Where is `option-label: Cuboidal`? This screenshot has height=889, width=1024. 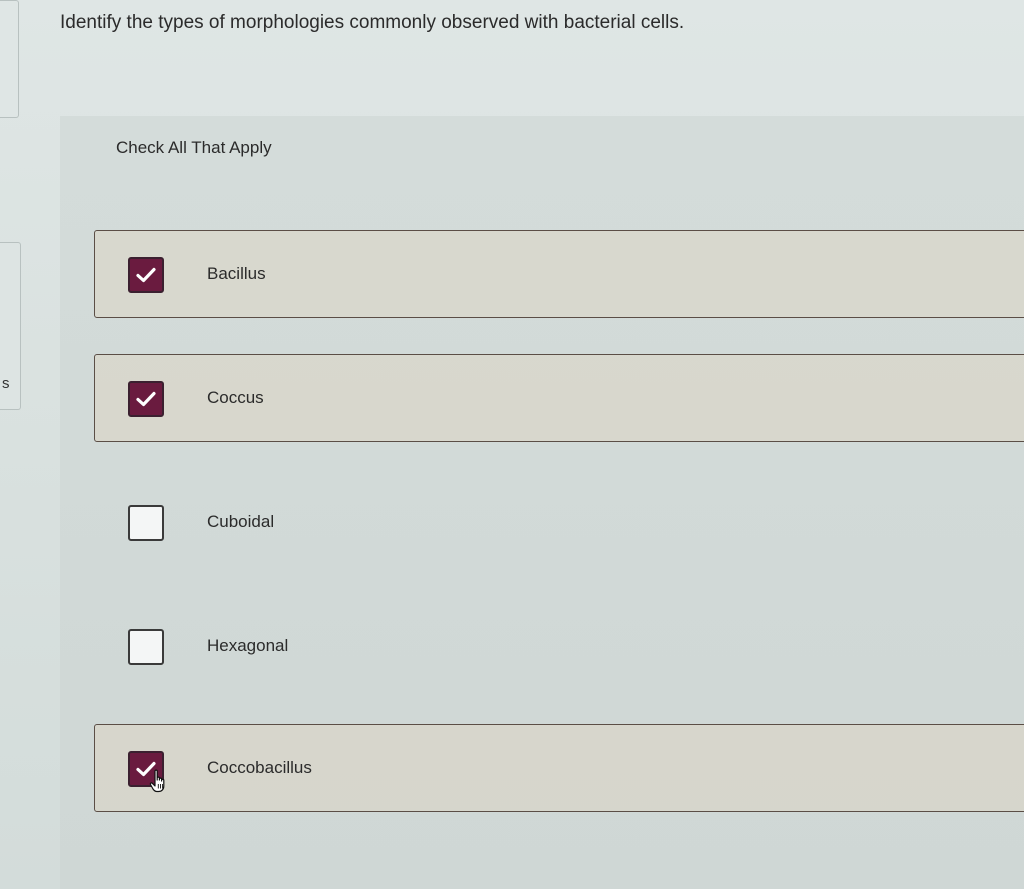 option-label: Cuboidal is located at coordinates (241, 521).